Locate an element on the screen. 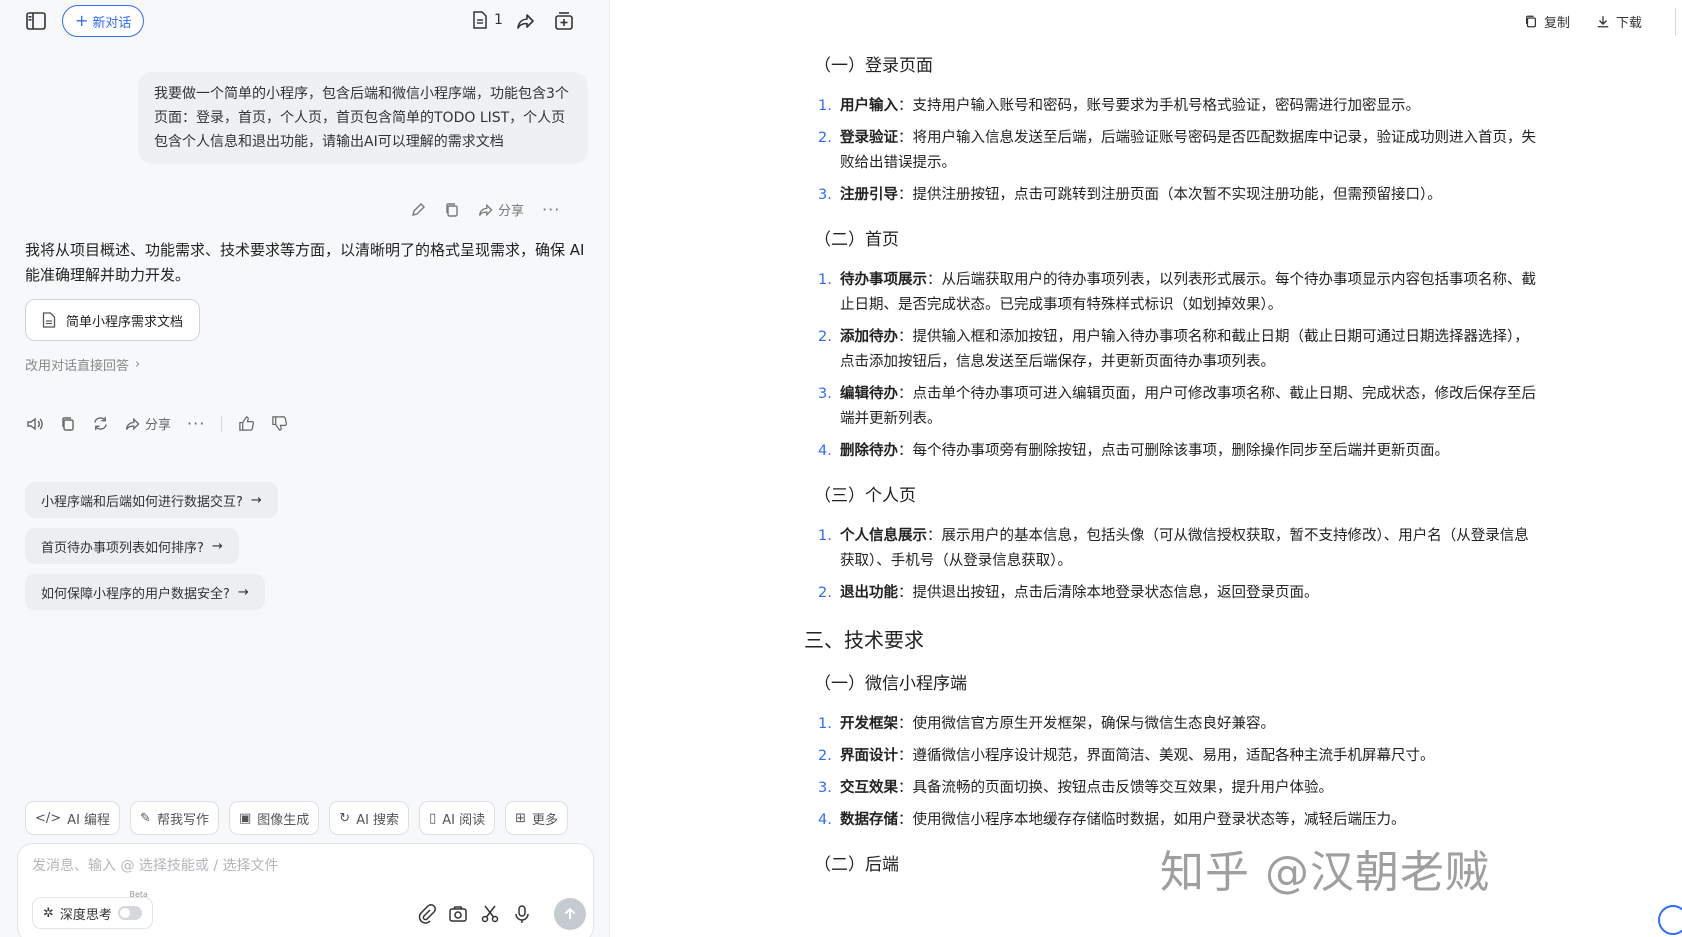 The width and height of the screenshot is (1682, 937). list-item: 1. 开发框架：使用微信官方原生开发框架，确保与微信生态良好兼容。 is located at coordinates (1178, 724).